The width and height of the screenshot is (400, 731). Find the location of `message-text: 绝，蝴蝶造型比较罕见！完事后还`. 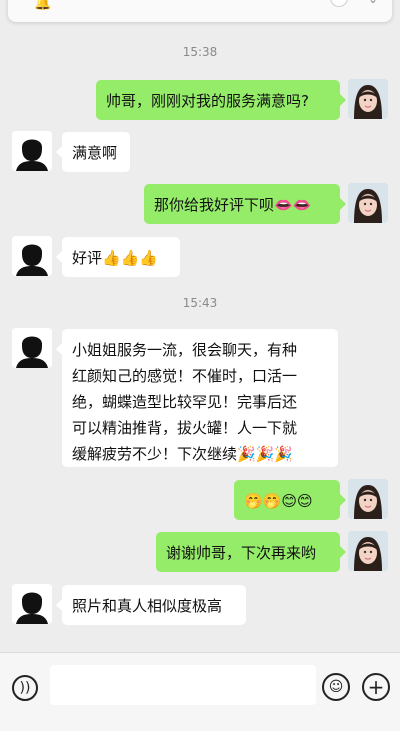

message-text: 绝，蝴蝶造型比较罕见！完事后还 is located at coordinates (185, 402).